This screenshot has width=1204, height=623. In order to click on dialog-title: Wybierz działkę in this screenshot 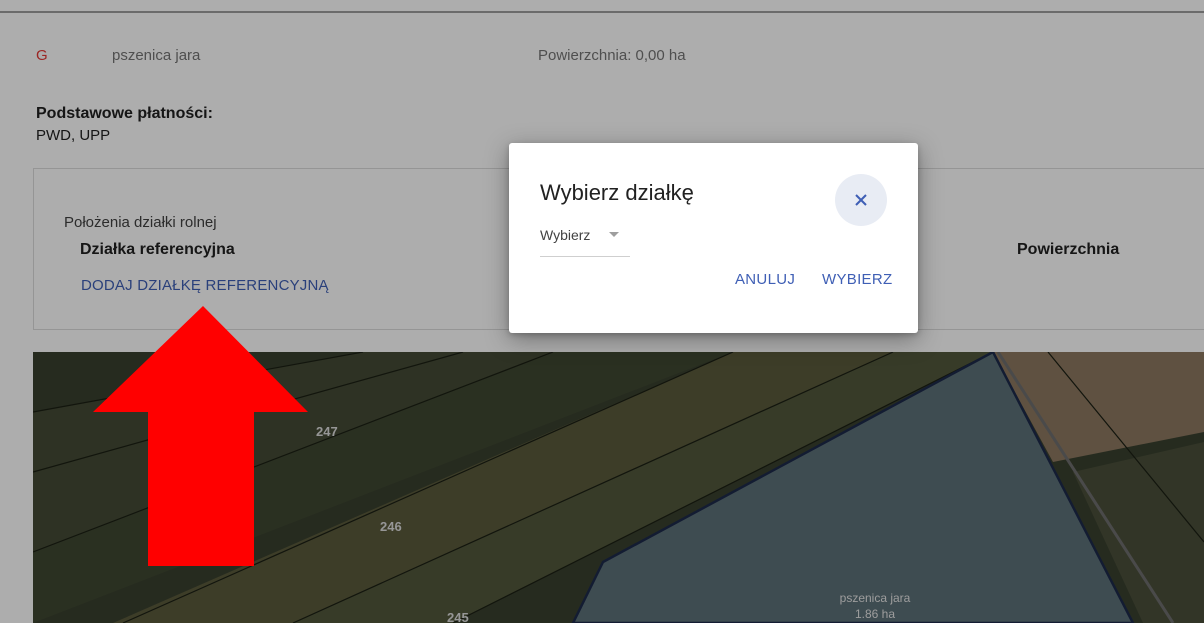, I will do `click(617, 192)`.